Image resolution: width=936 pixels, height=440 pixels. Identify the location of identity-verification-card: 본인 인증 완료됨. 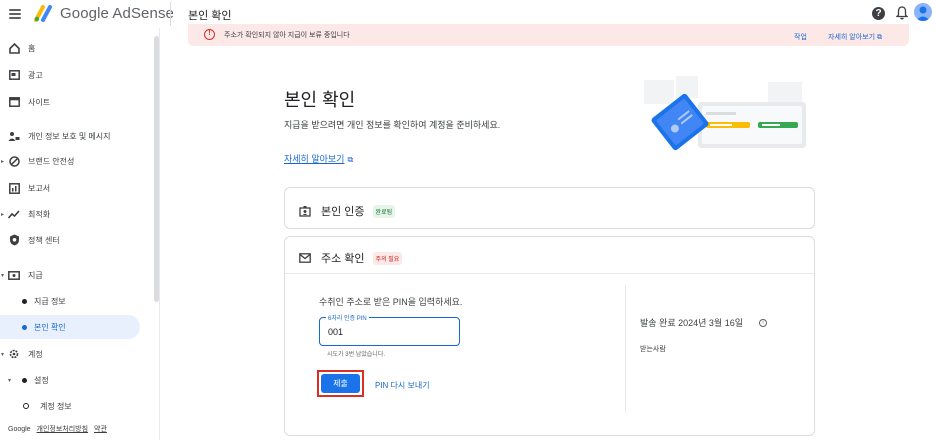
(549, 208).